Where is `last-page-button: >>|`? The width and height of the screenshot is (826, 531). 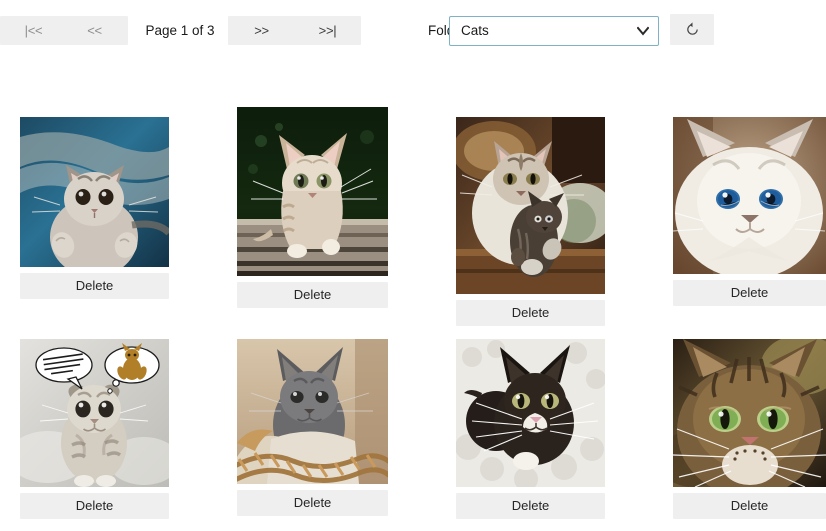
last-page-button: >>| is located at coordinates (327, 30).